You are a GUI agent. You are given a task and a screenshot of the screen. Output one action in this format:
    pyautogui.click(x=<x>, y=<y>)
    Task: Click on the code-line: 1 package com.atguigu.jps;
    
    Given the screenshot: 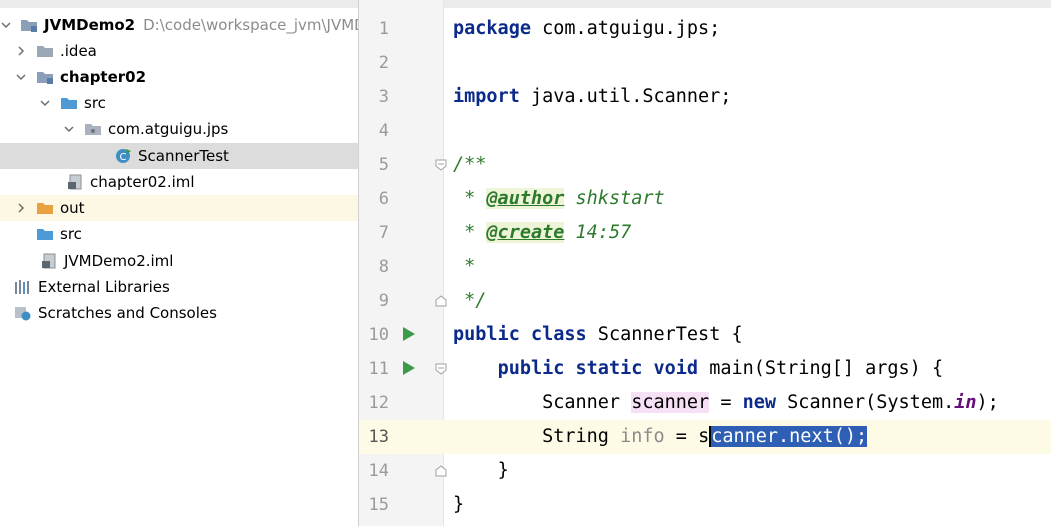 What is the action you would take?
    pyautogui.click(x=705, y=29)
    